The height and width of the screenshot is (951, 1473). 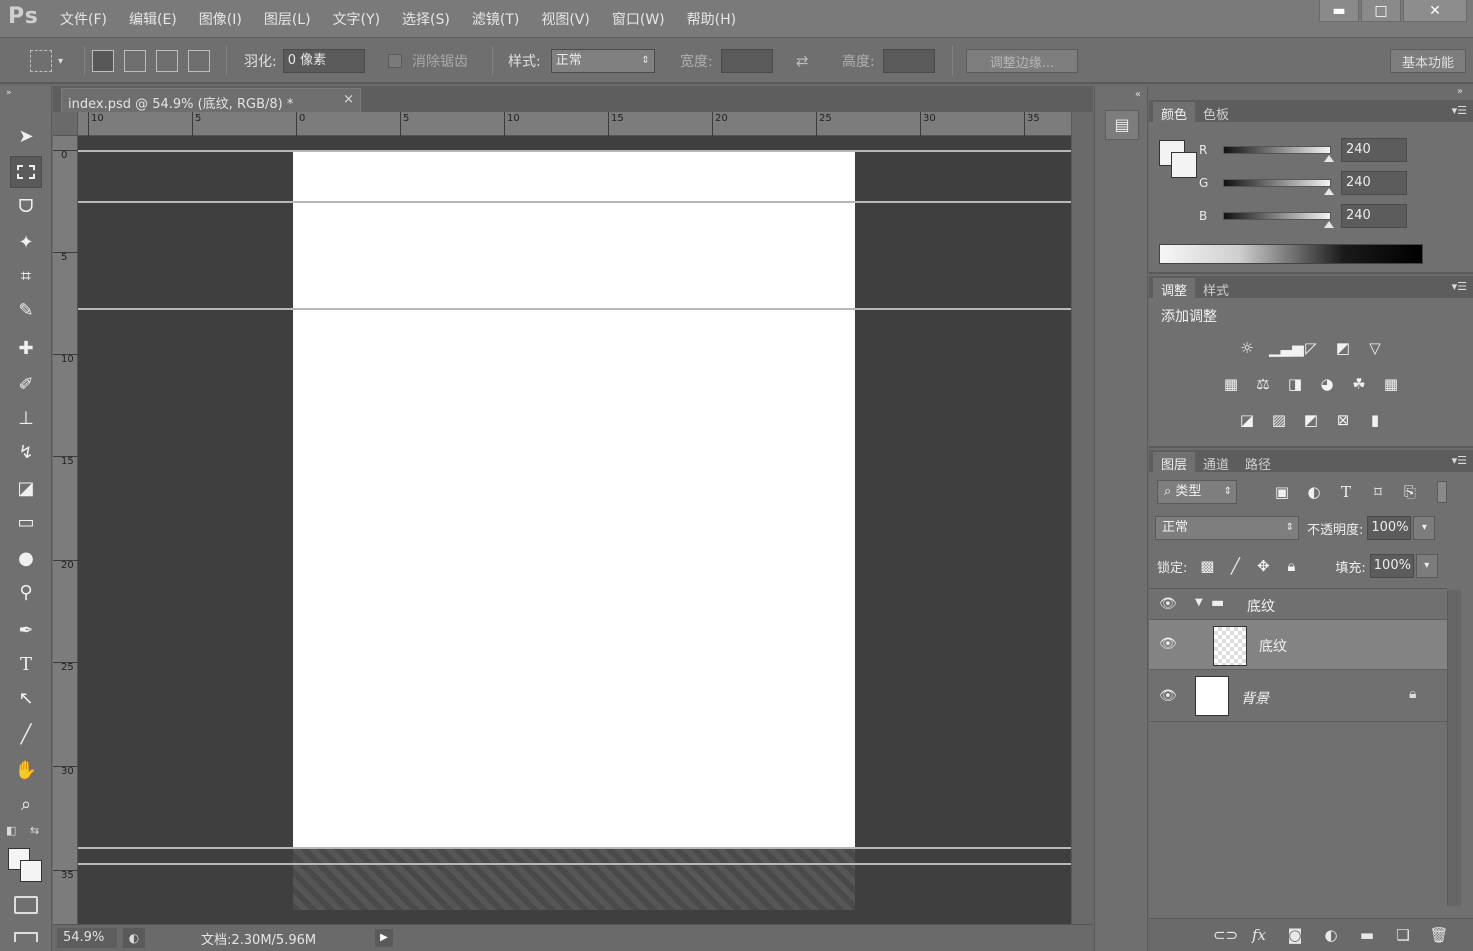 What do you see at coordinates (135, 61) in the screenshot?
I see `add-selection-icon` at bounding box center [135, 61].